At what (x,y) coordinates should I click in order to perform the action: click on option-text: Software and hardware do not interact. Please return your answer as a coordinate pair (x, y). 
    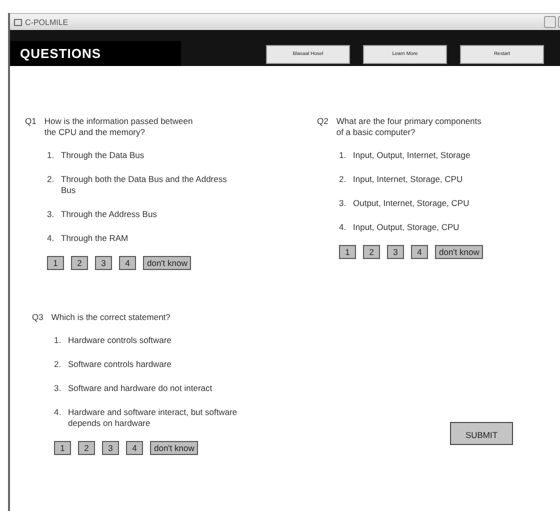
    Looking at the image, I should click on (140, 388).